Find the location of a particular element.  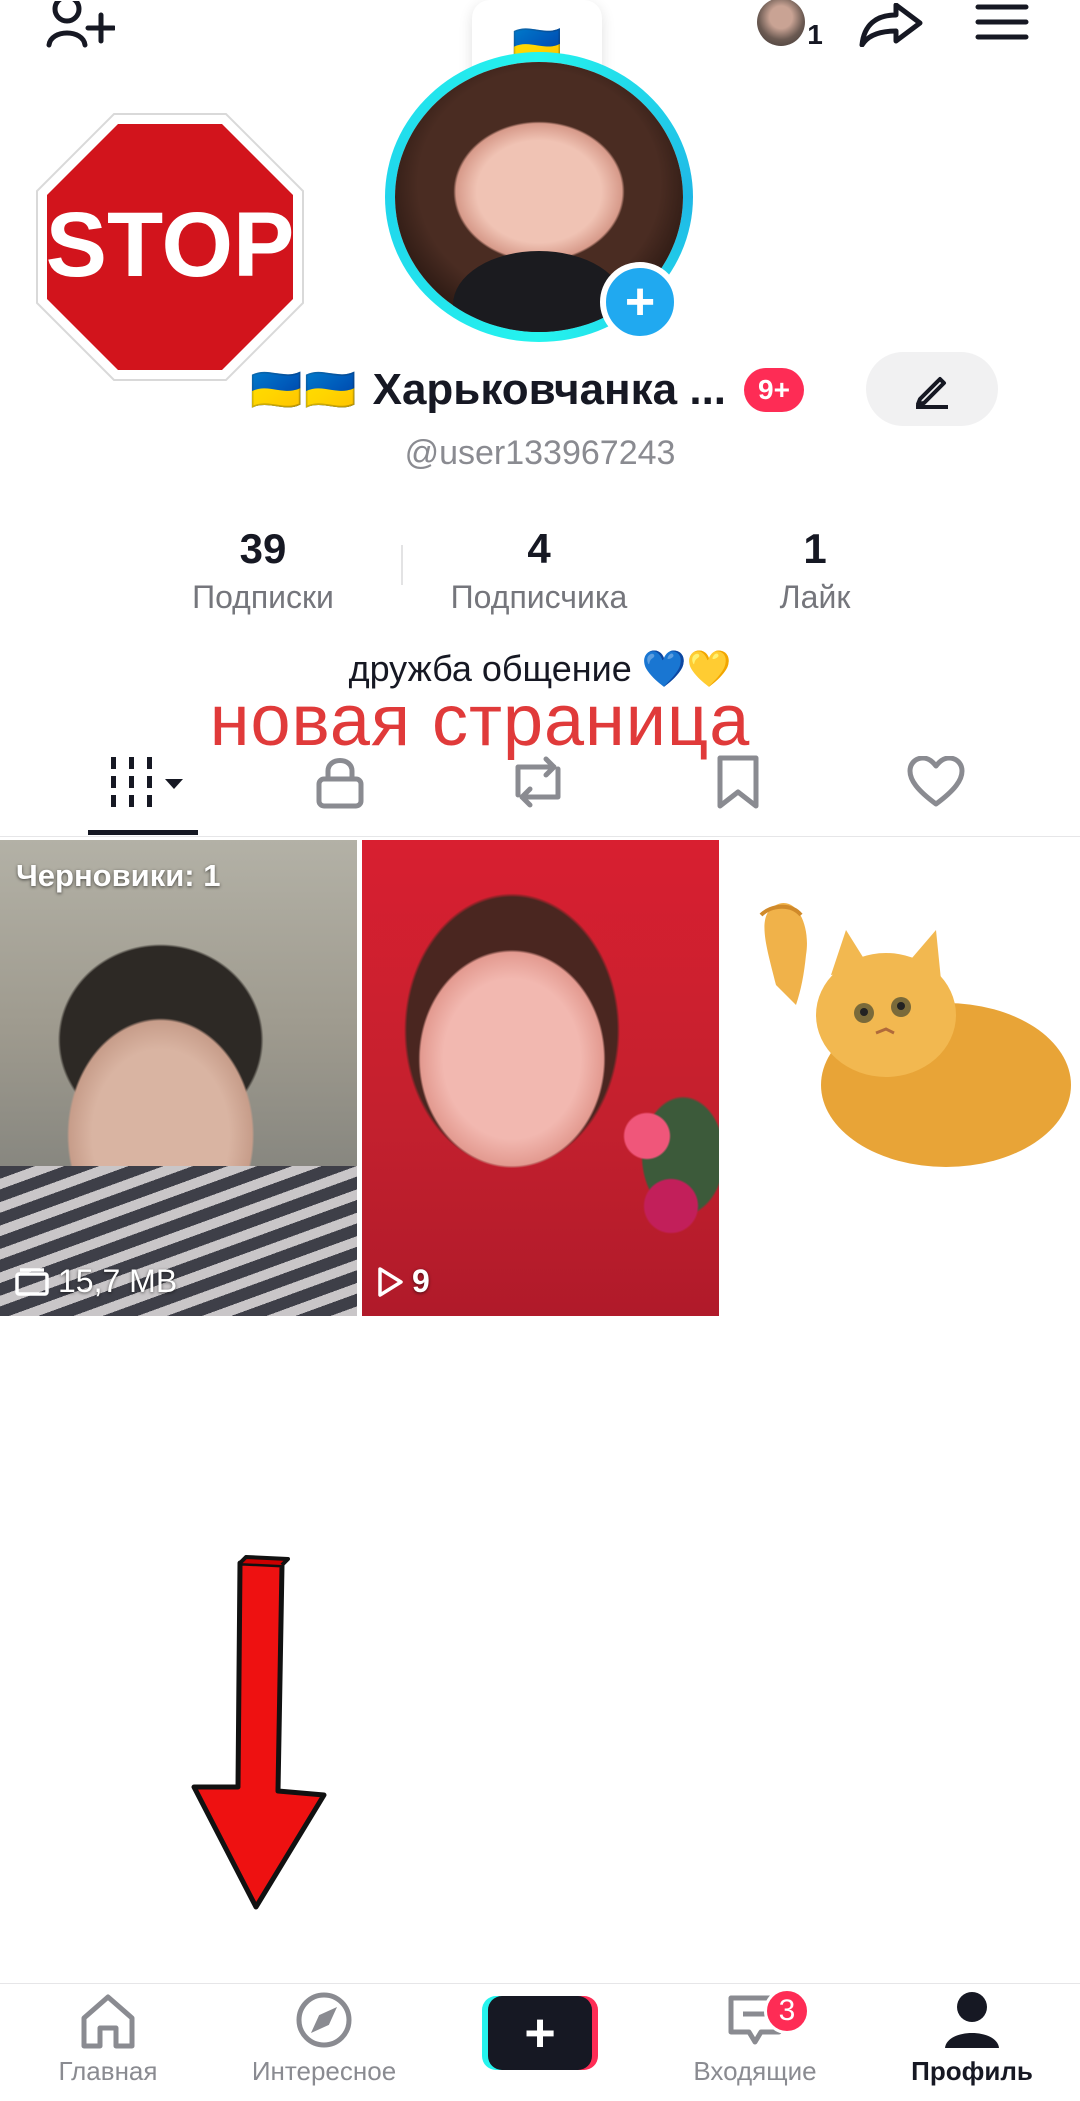

nav-label: Главная is located at coordinates (108, 2071).